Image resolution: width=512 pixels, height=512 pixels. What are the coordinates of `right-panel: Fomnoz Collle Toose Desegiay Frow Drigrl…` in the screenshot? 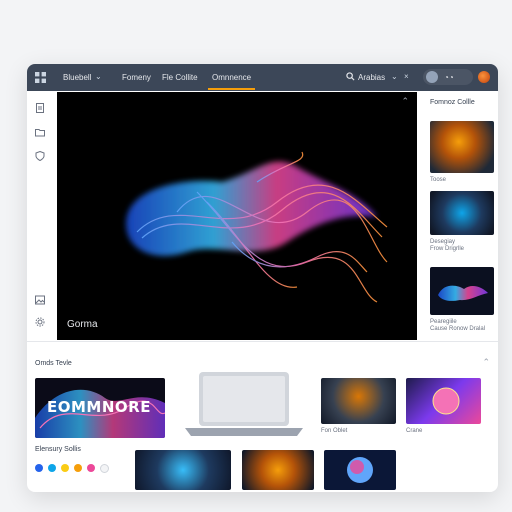 It's located at (460, 216).